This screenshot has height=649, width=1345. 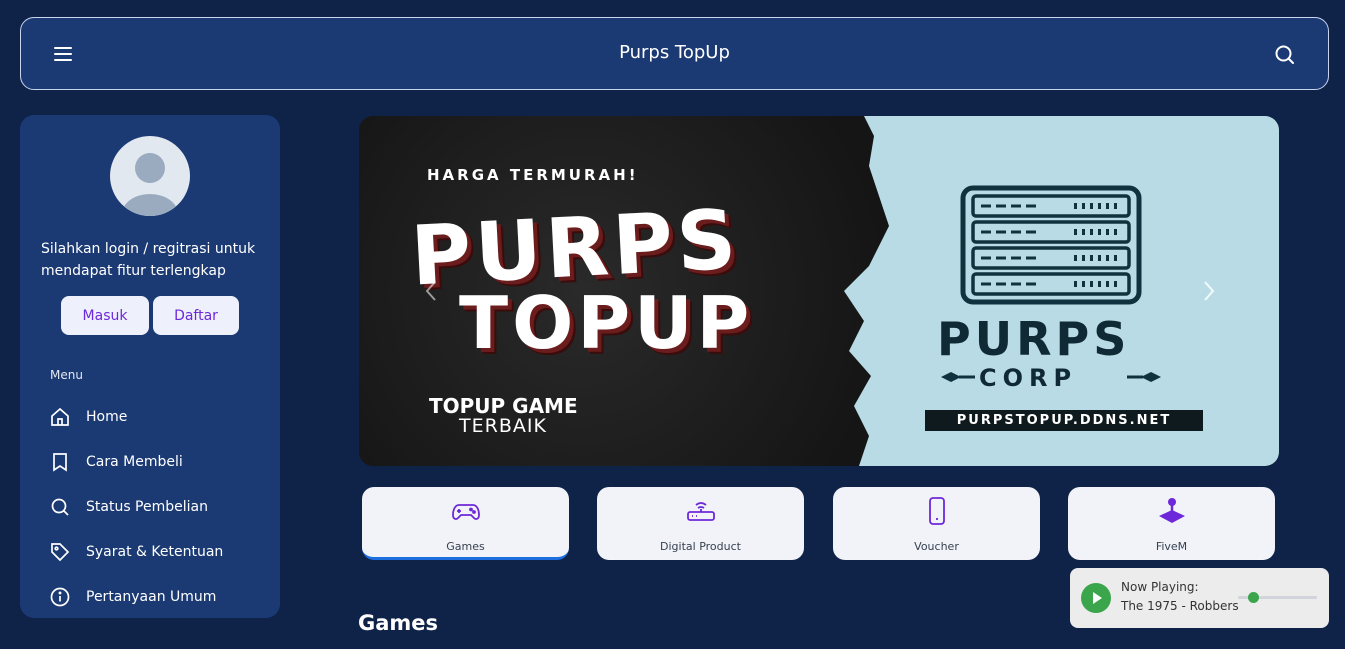 I want to click on sidebar-item-syarat-ketentuan: Syarat & Ketentuan, so click(x=153, y=552).